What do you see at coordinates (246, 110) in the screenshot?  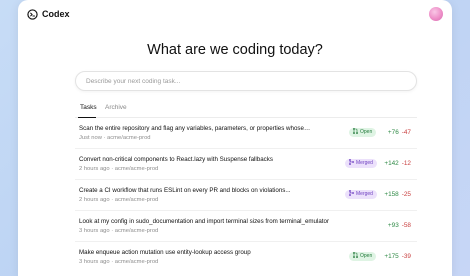 I see `tab-bar: Tasks Archive` at bounding box center [246, 110].